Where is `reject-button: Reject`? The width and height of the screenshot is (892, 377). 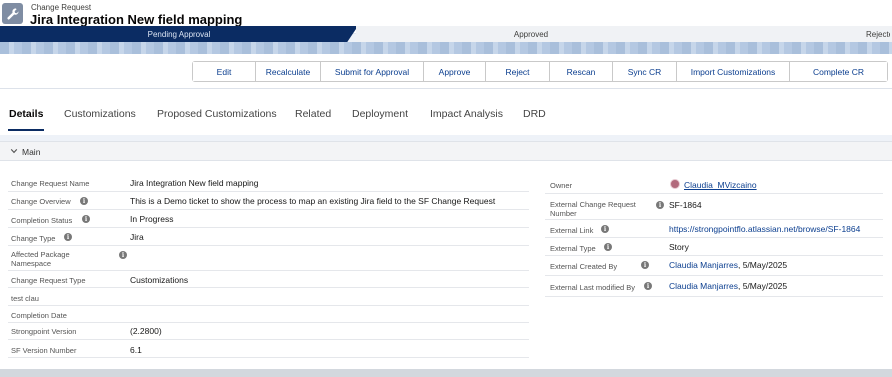
reject-button: Reject is located at coordinates (518, 71).